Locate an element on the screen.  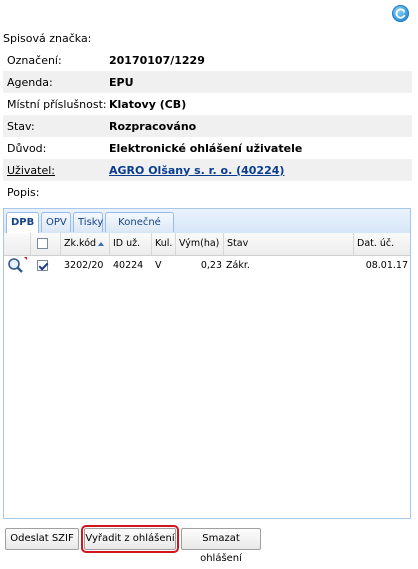
oznaceni-value: 20170107/1229 is located at coordinates (157, 60).